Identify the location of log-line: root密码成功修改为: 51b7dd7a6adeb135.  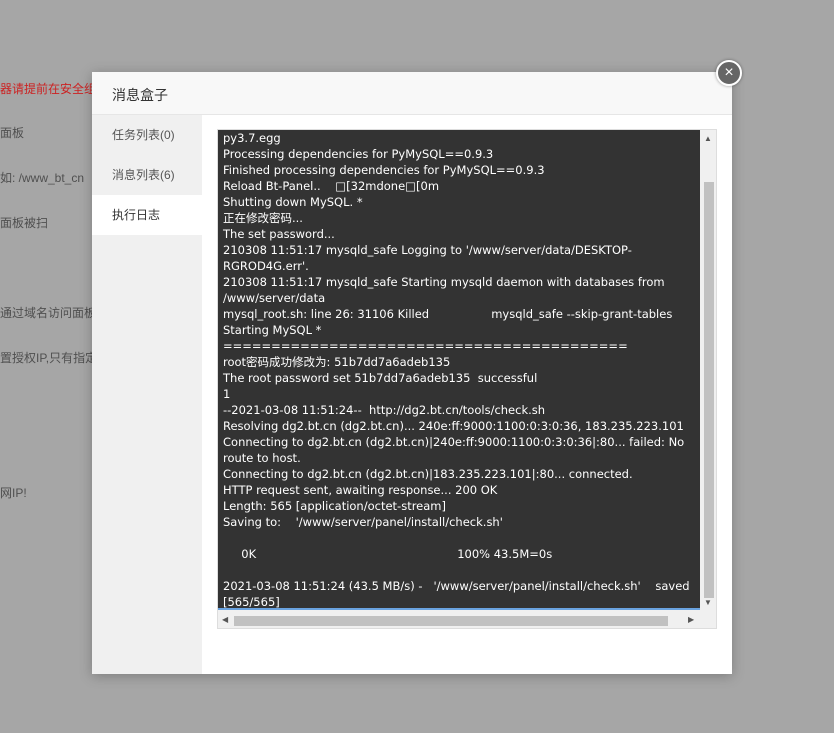
(337, 362).